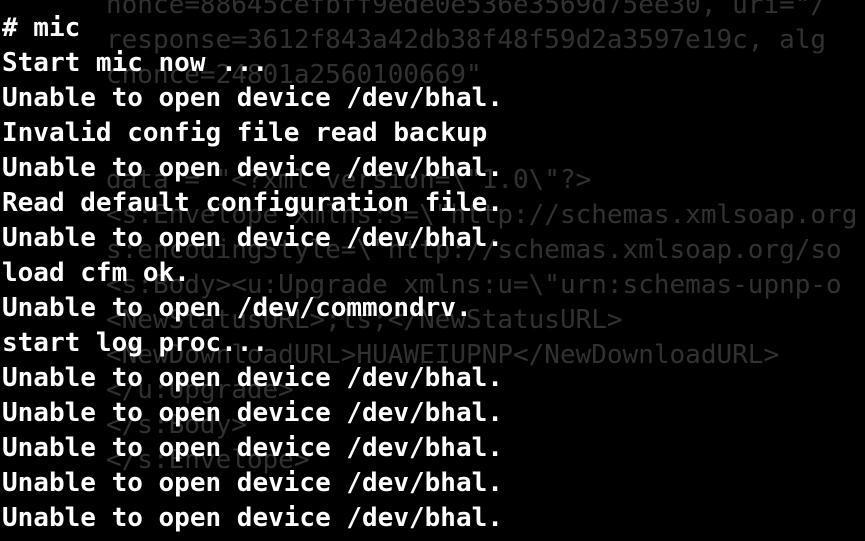 Image resolution: width=865 pixels, height=541 pixels. I want to click on terminal-line: # mic, so click(41, 28).